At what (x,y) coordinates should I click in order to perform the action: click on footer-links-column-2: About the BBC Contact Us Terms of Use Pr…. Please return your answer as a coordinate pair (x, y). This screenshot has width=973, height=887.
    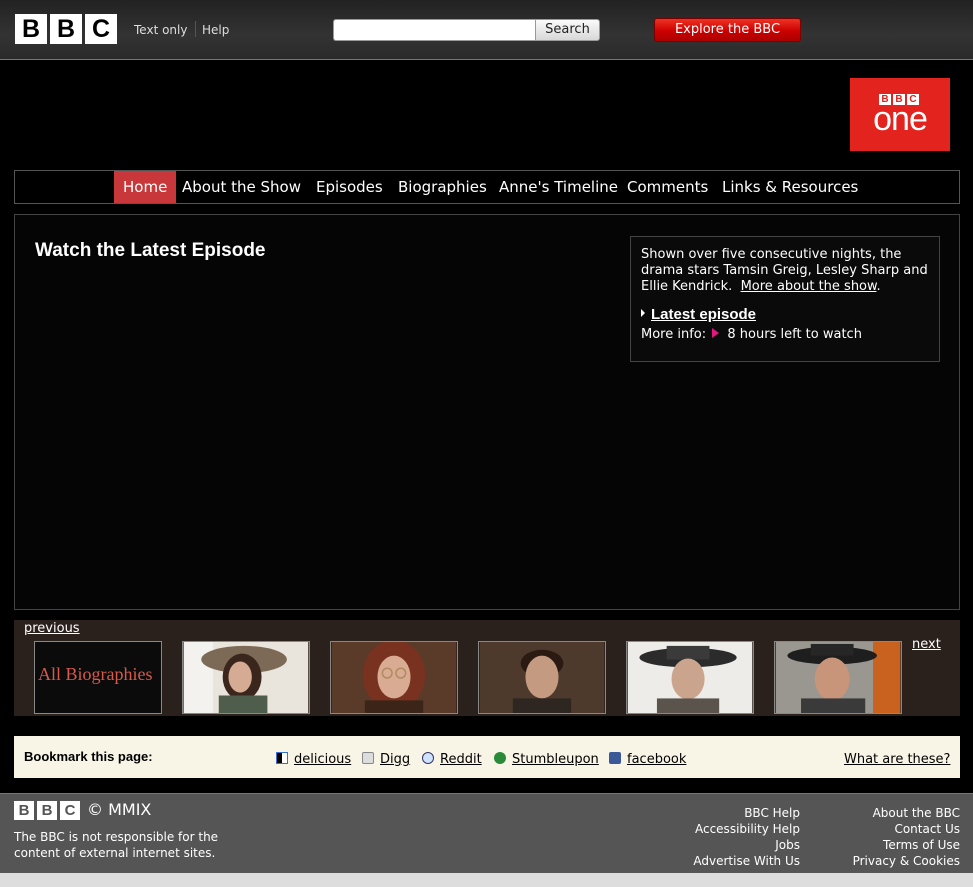
    Looking at the image, I should click on (906, 837).